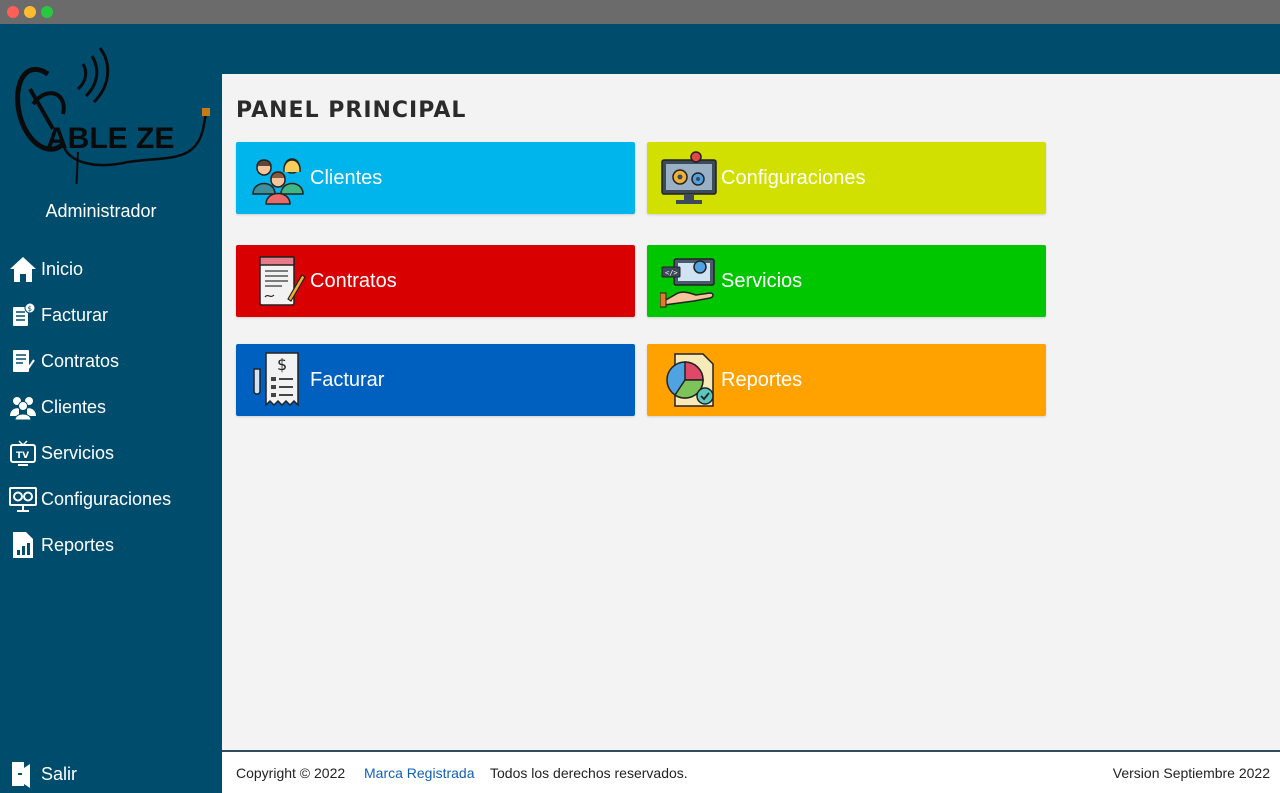 The width and height of the screenshot is (1280, 793). Describe the element at coordinates (278, 281) in the screenshot. I see `contract-document-icon` at that location.